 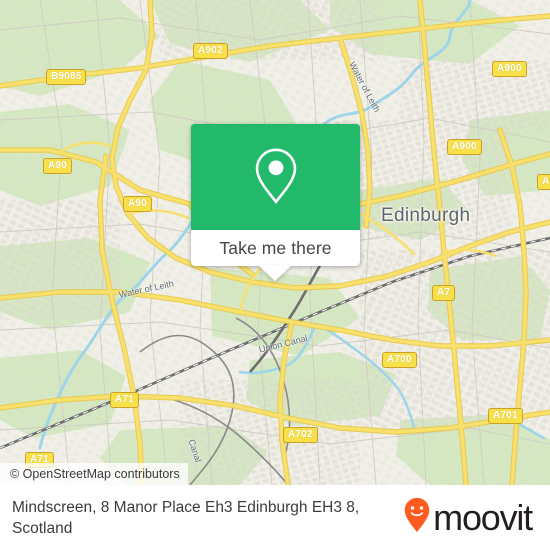 What do you see at coordinates (426, 215) in the screenshot?
I see `place-label-edinburgh: Edinburgh` at bounding box center [426, 215].